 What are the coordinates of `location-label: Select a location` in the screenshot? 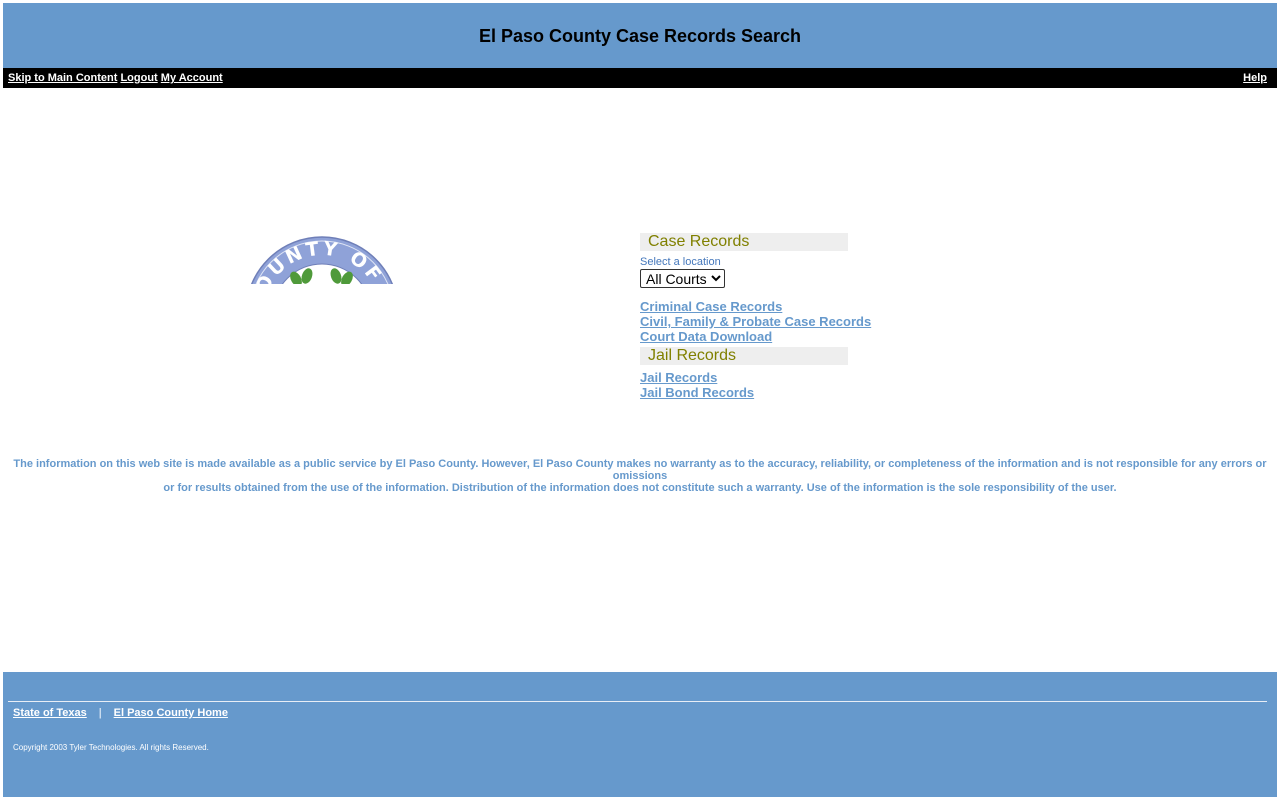 It's located at (680, 262).